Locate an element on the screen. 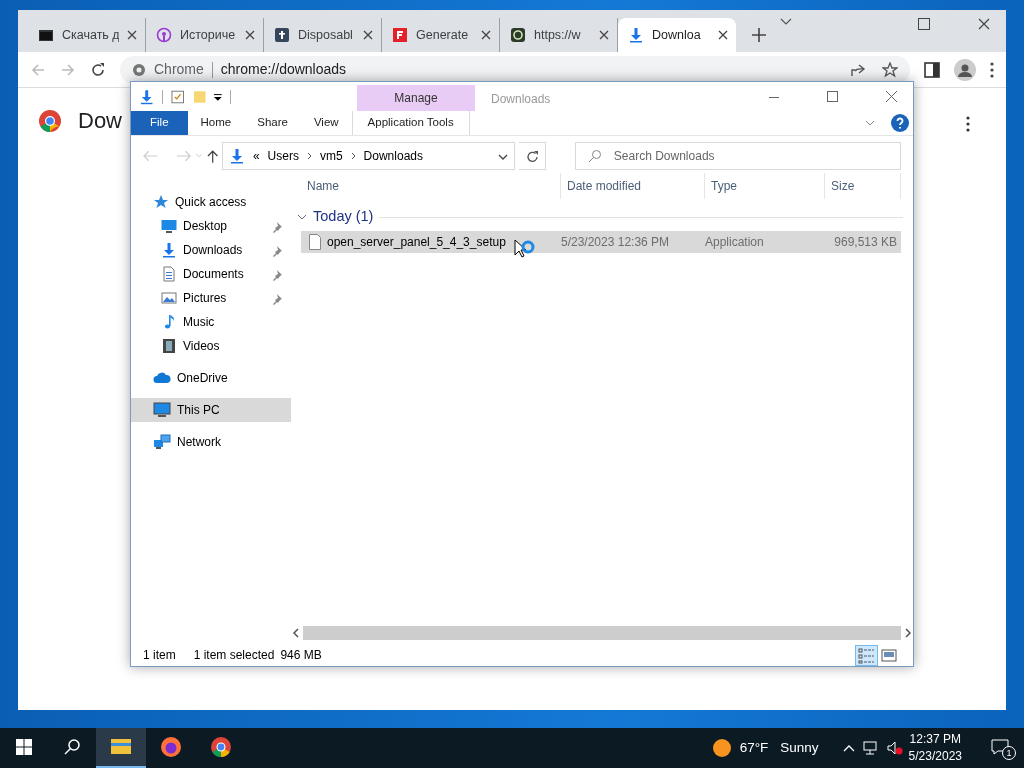 Image resolution: width=1024 pixels, height=768 pixels. fox-globe-icon is located at coordinates (171, 747).